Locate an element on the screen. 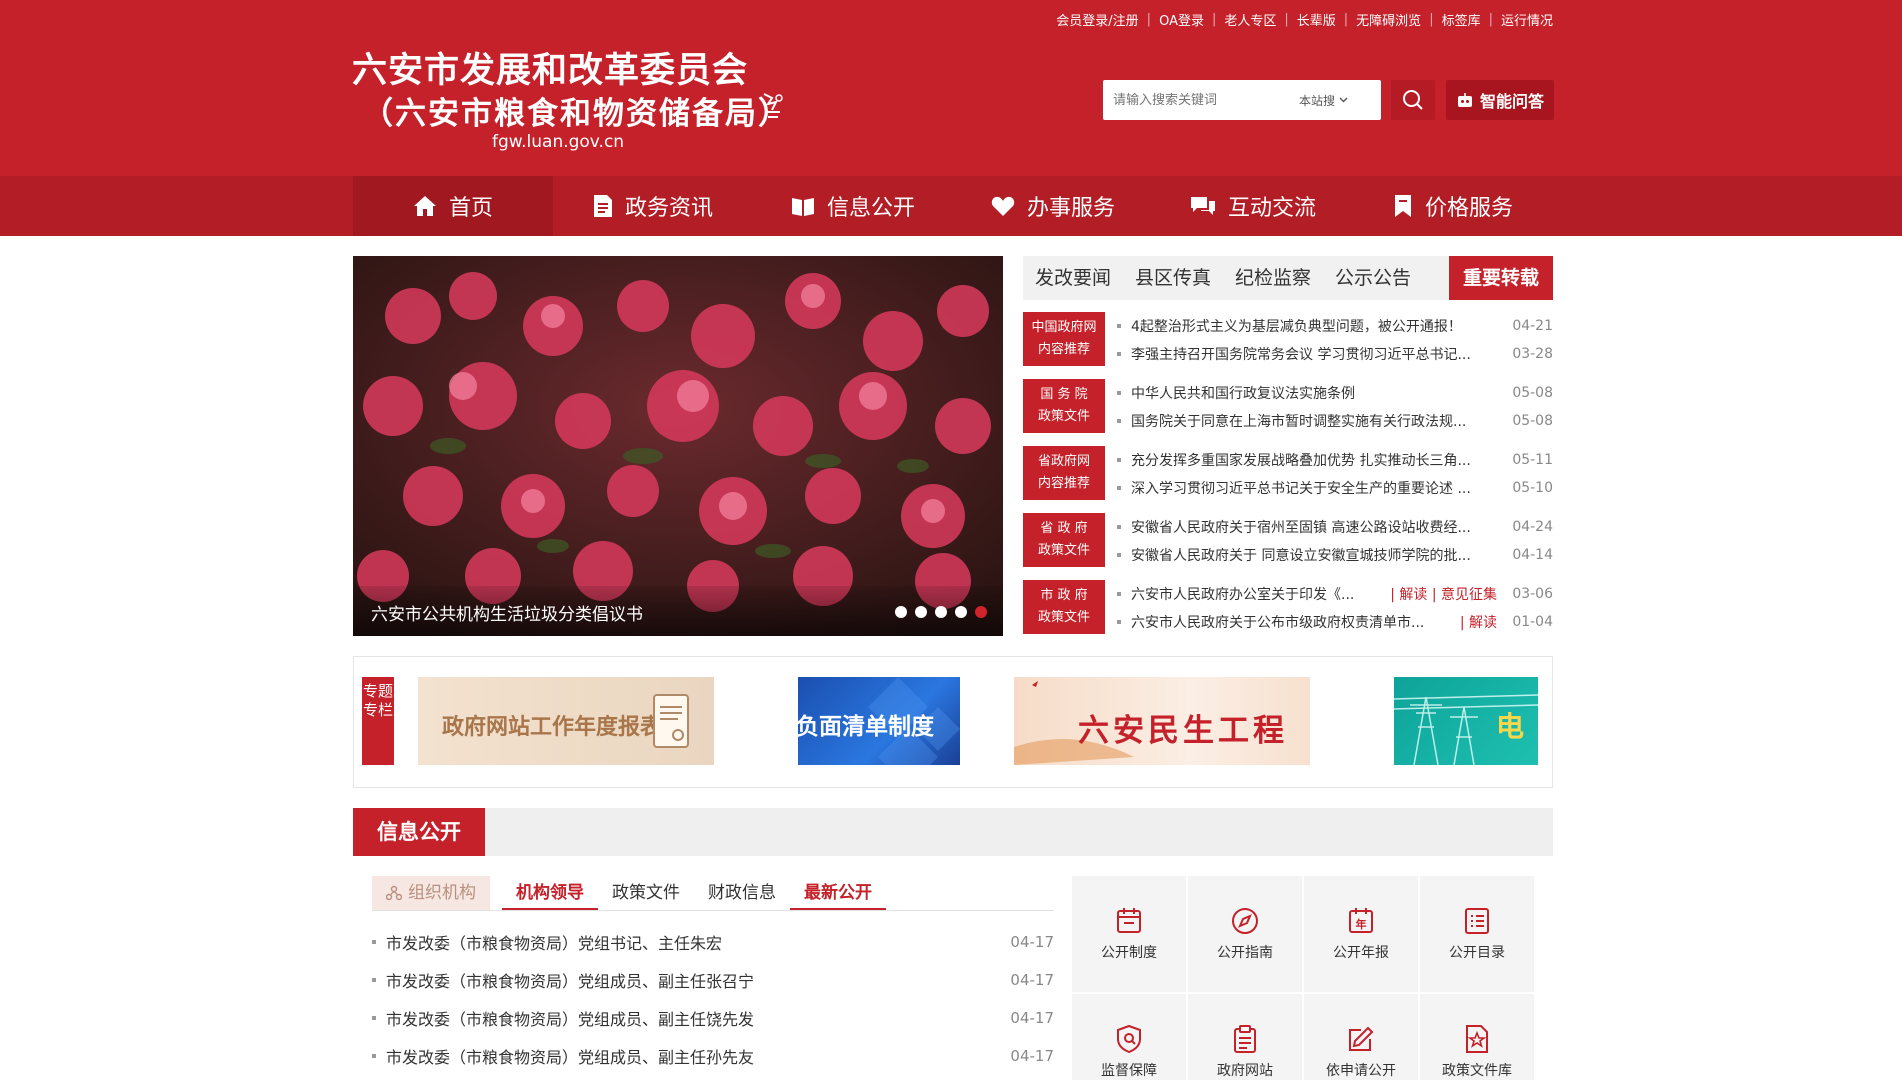 The image size is (1902, 1080). slider-caption: 六安市公共机构生活垃圾分类倡议书 is located at coordinates (507, 612).